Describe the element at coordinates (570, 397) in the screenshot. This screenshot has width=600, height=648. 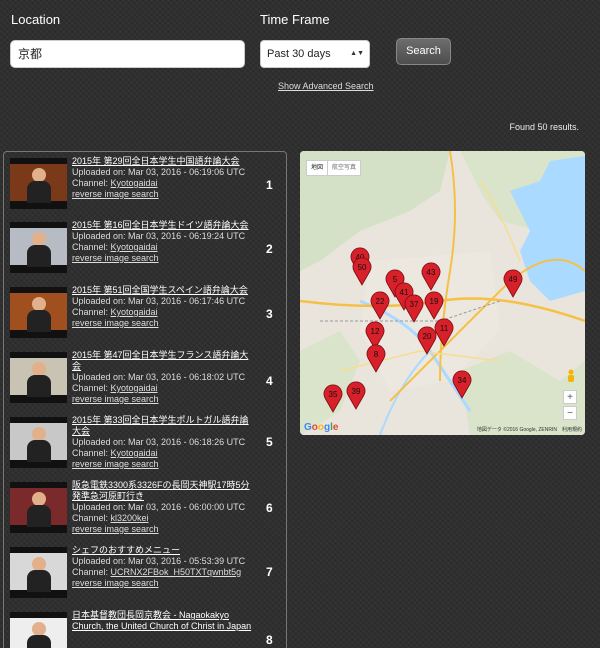
I see `zoom-in-button: +` at that location.